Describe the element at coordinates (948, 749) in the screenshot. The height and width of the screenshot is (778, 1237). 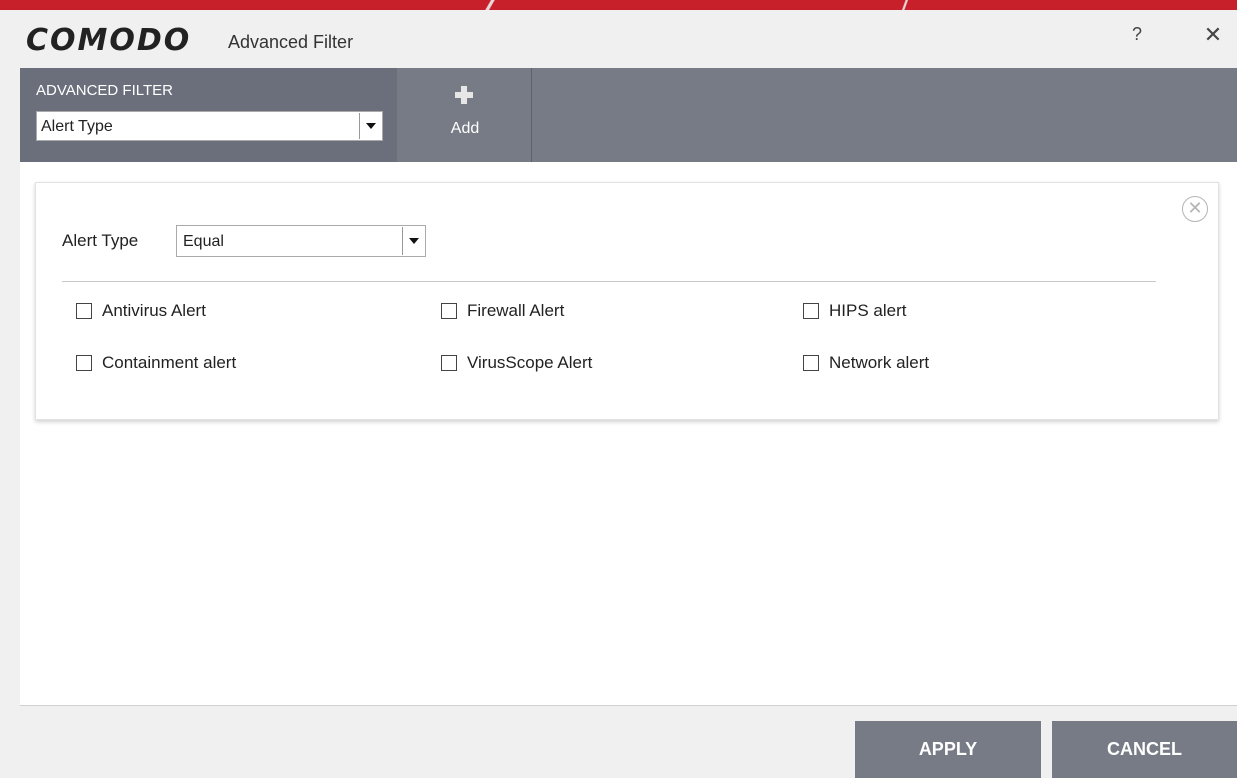
I see `apply-button: APPLY` at that location.